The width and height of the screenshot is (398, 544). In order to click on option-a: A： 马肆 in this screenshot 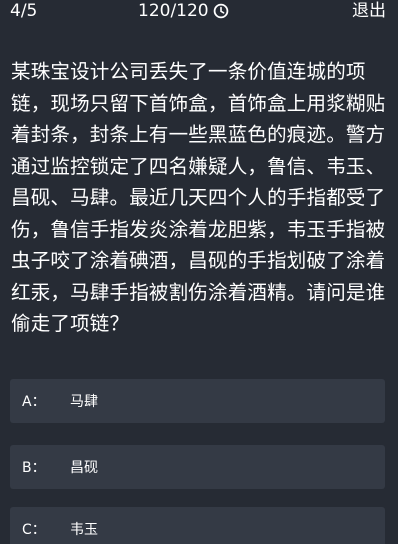, I will do `click(197, 401)`.